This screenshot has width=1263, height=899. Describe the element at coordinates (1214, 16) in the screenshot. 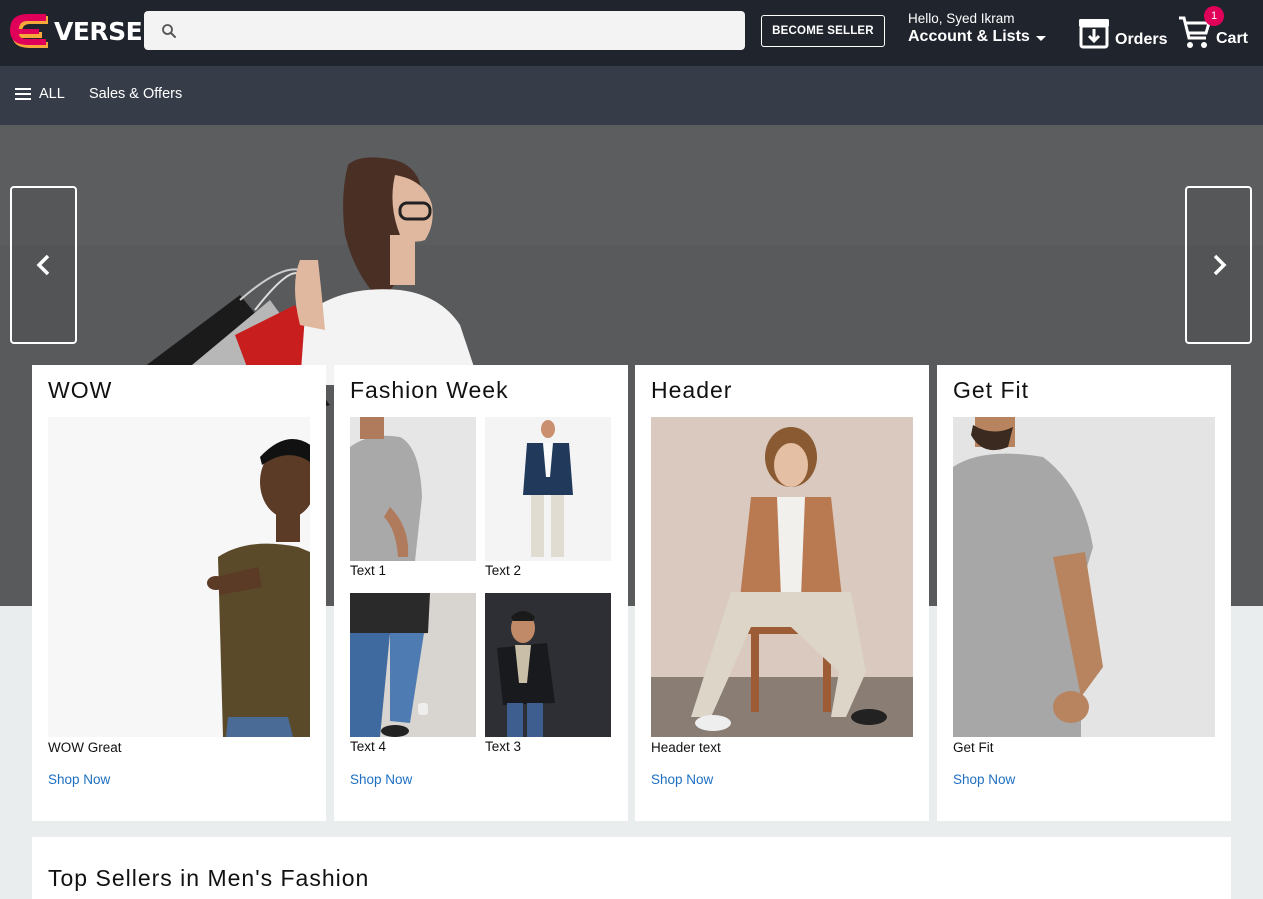

I see `cart-count-badge: 1` at that location.